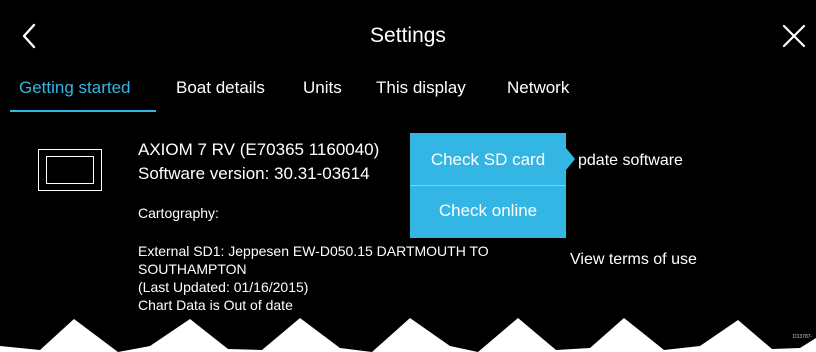 The width and height of the screenshot is (816, 352). I want to click on chart-last-updated: (Last Updated: 01/16/2015), so click(223, 287).